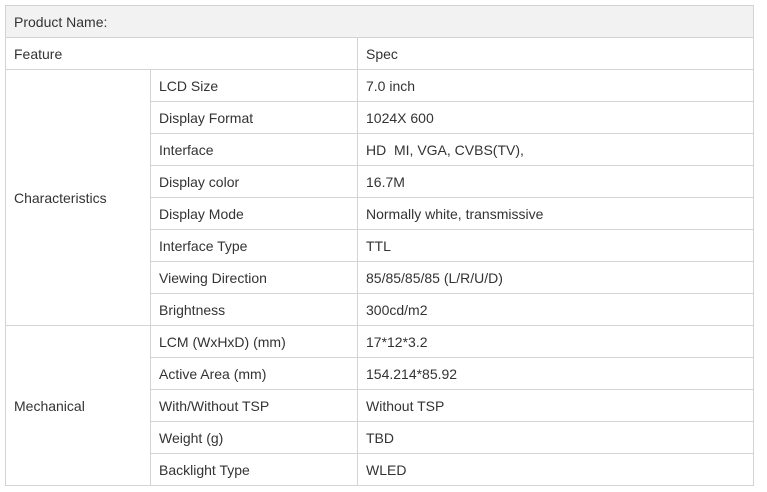 The image size is (767, 492). Describe the element at coordinates (555, 53) in the screenshot. I see `spec-header: Spec` at that location.